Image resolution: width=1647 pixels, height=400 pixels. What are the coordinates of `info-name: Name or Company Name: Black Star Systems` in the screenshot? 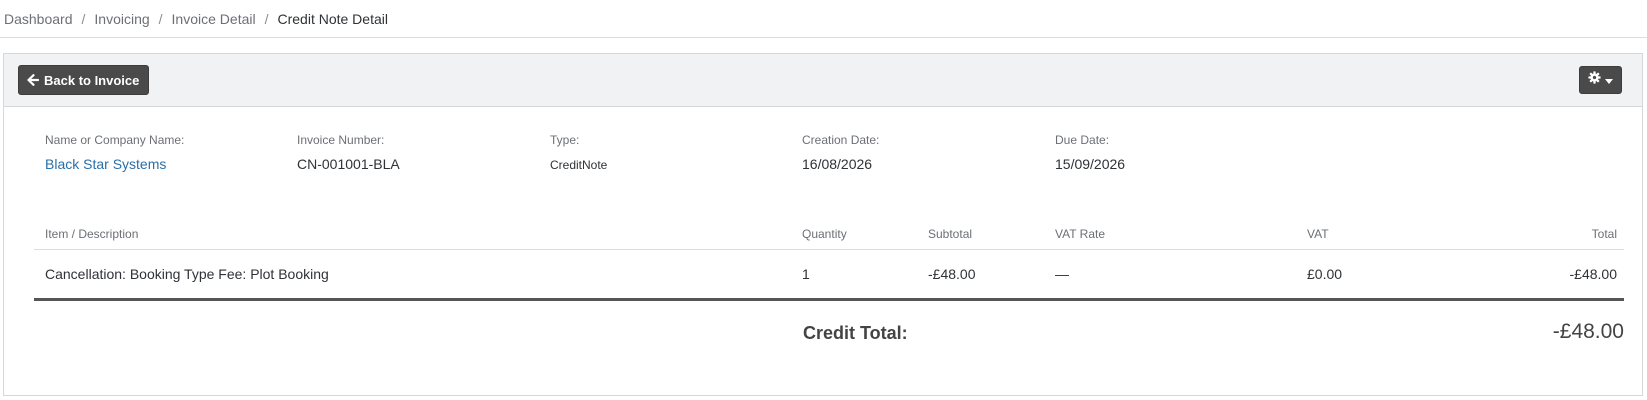 It's located at (114, 152).